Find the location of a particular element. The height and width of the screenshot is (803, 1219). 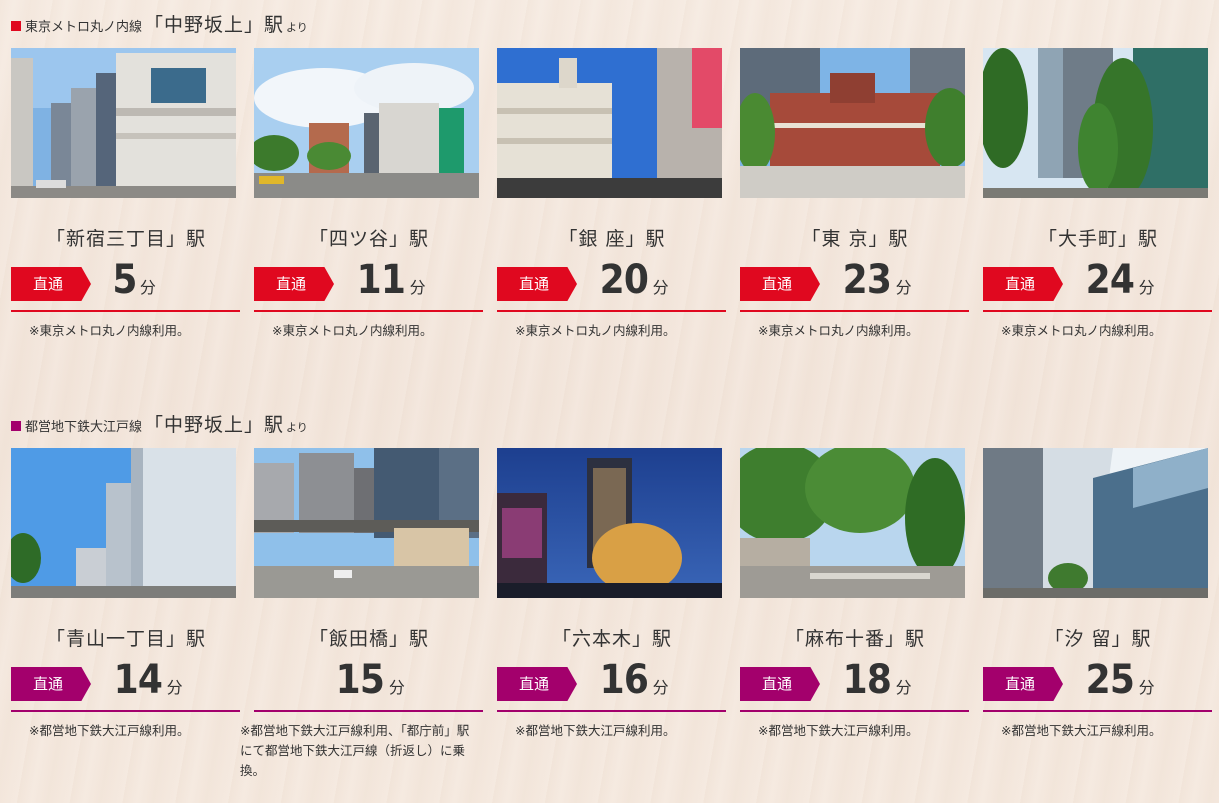

travel-time: 25 分 is located at coordinates (1119, 680).